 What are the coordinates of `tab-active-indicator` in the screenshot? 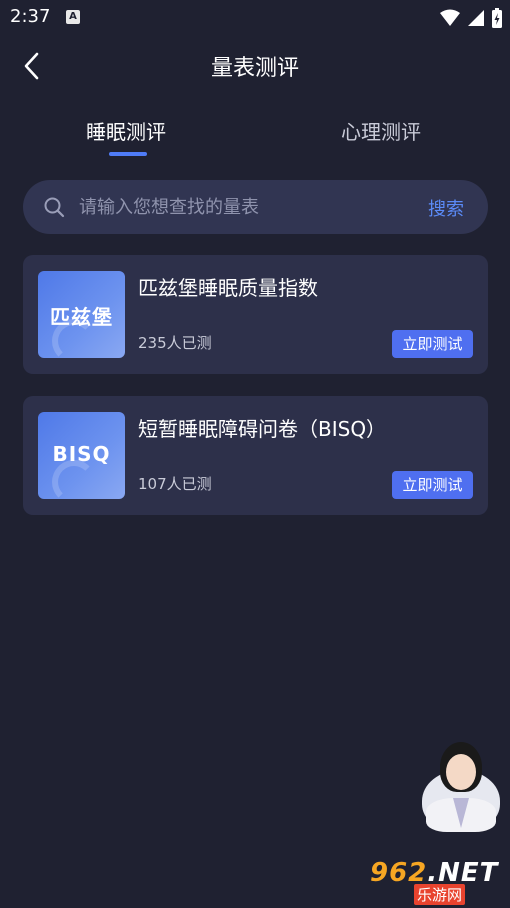 It's located at (128, 154).